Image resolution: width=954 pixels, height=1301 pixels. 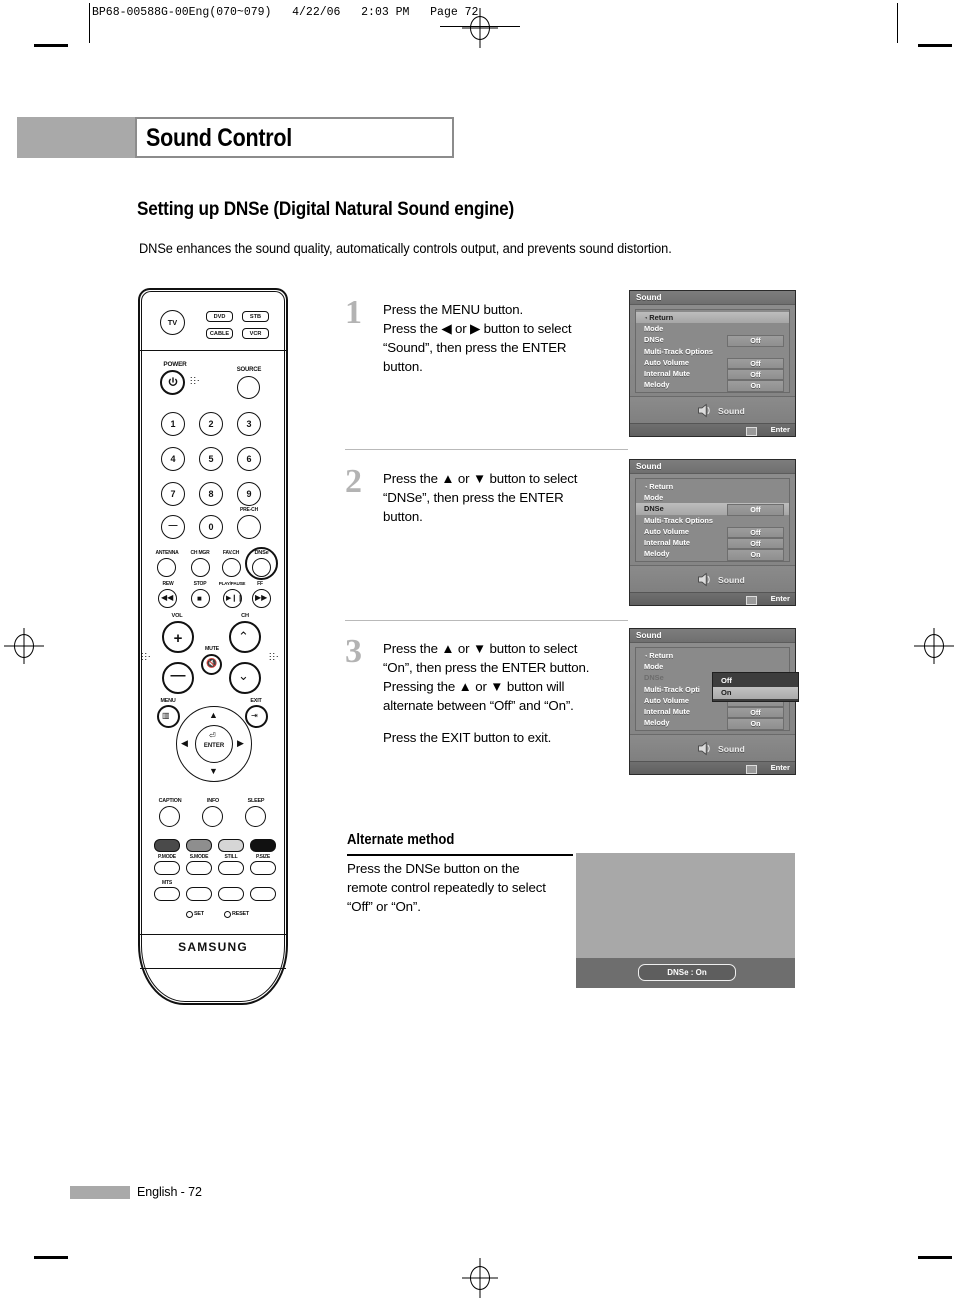 What do you see at coordinates (227, 914) in the screenshot?
I see `remote-reset-button` at bounding box center [227, 914].